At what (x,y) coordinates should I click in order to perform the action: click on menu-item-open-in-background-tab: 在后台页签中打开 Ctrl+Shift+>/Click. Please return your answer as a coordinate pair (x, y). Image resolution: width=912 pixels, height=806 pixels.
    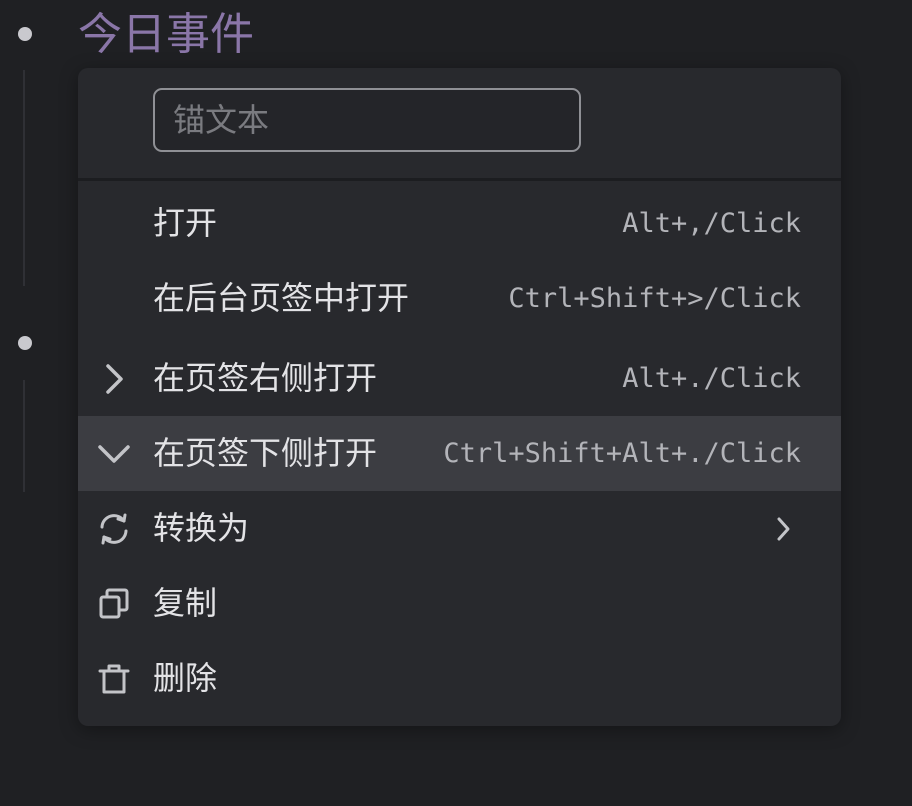
    Looking at the image, I should click on (459, 298).